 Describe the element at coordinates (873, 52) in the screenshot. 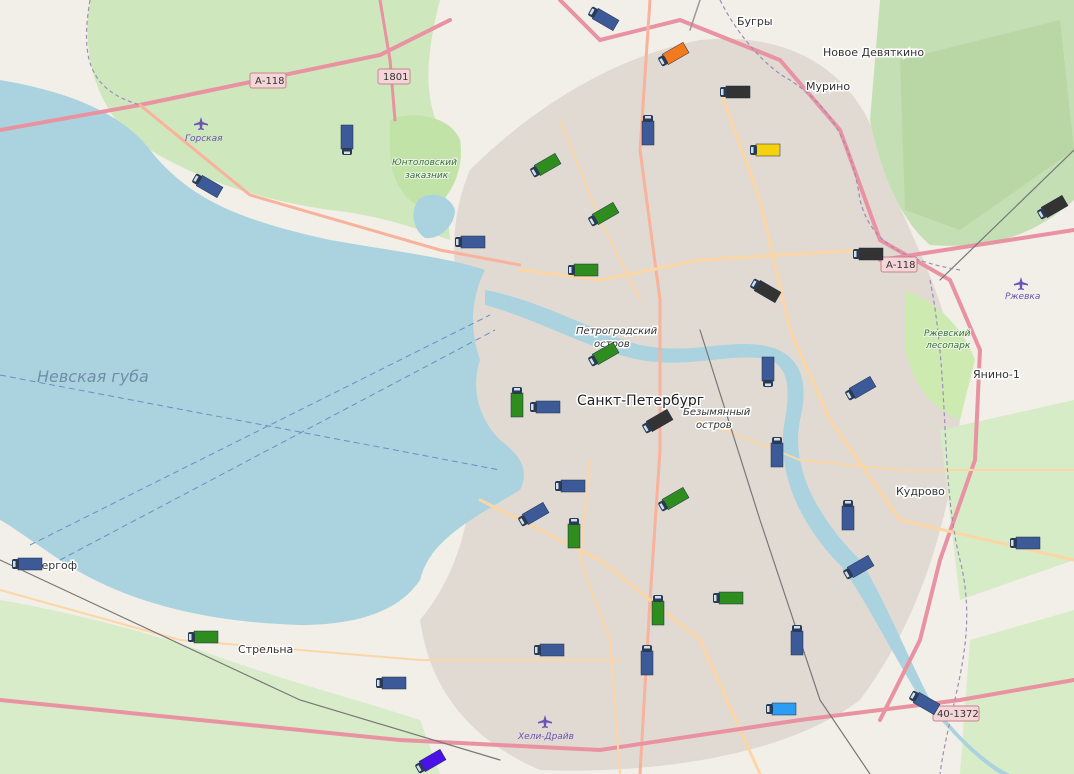

I see `label-novoe-devyatkino: Новое Девяткино` at that location.